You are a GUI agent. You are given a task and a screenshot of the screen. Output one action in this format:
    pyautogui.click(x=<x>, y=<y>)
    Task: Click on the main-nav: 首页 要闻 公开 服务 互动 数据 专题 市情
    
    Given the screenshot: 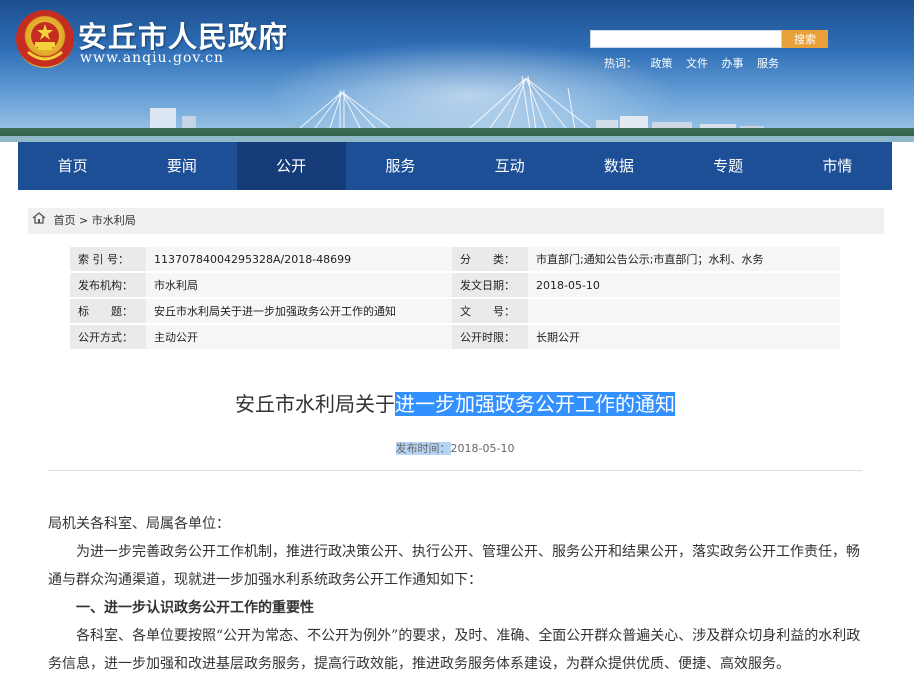 What is the action you would take?
    pyautogui.click(x=455, y=166)
    